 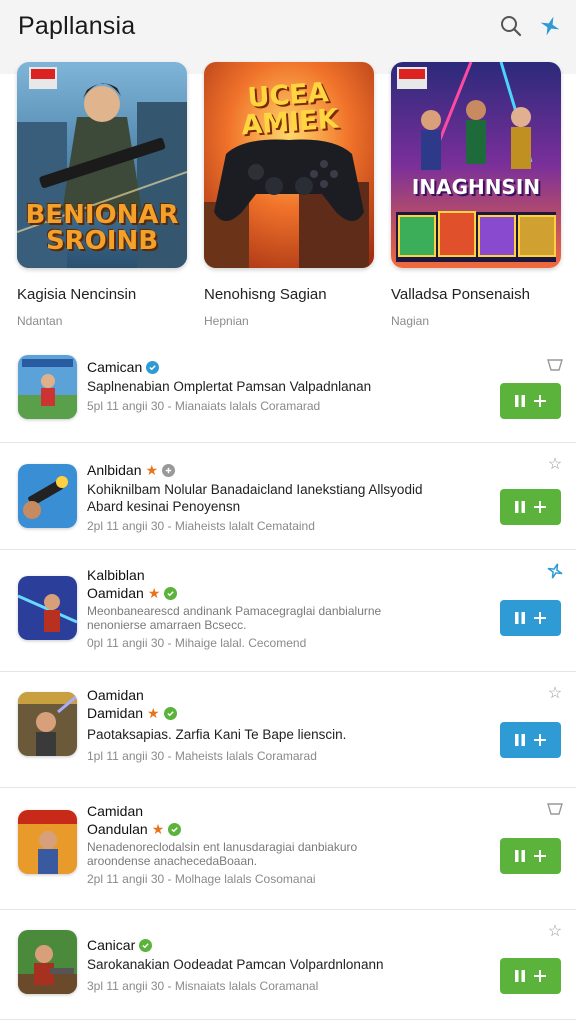 I want to click on app-description-line2: Abard kesinai Penoyensn, so click(x=164, y=506).